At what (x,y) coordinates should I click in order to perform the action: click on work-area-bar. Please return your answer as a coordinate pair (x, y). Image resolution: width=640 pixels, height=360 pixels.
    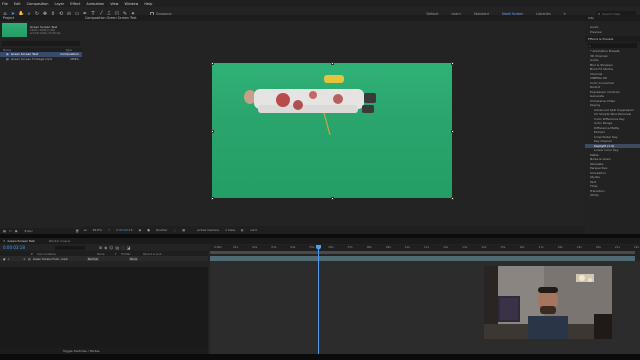
    Looking at the image, I should click on (422, 252).